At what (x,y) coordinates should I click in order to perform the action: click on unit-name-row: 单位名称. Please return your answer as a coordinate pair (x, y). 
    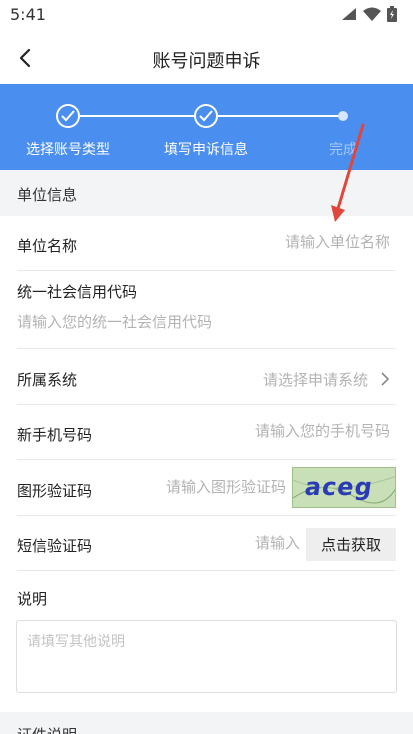
    Looking at the image, I should click on (206, 243).